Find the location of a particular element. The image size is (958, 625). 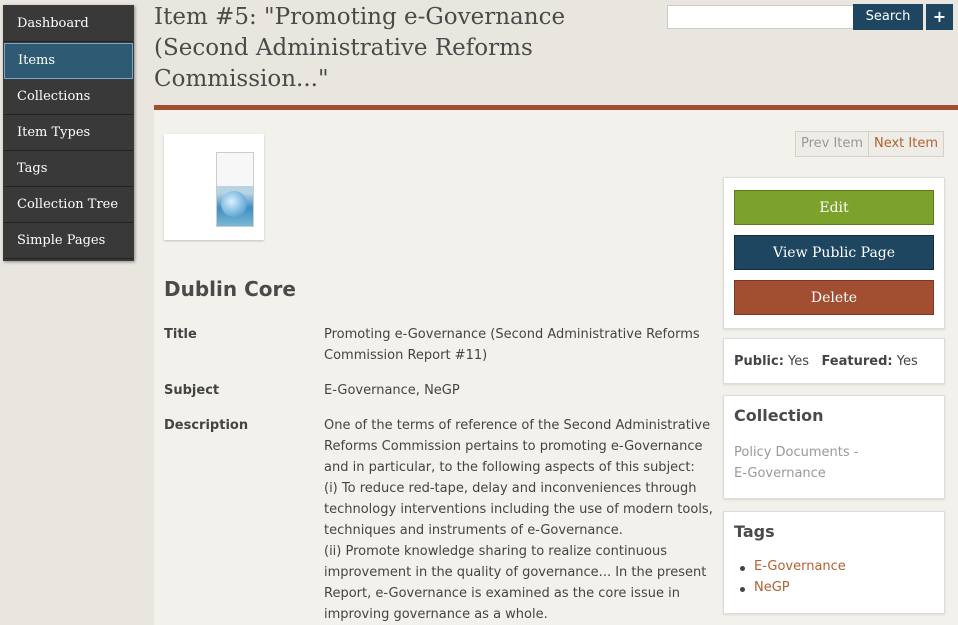

status-line: Public: Yes Featured: Yes is located at coordinates (826, 361).